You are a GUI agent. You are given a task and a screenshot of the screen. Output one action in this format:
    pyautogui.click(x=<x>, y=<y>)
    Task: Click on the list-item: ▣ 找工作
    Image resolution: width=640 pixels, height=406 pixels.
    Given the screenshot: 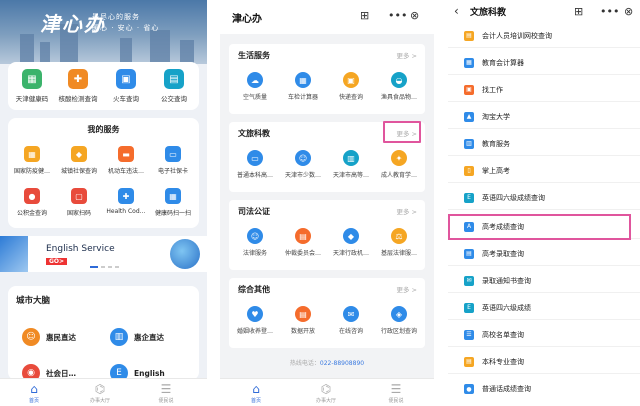 What is the action you would take?
    pyautogui.click(x=544, y=90)
    